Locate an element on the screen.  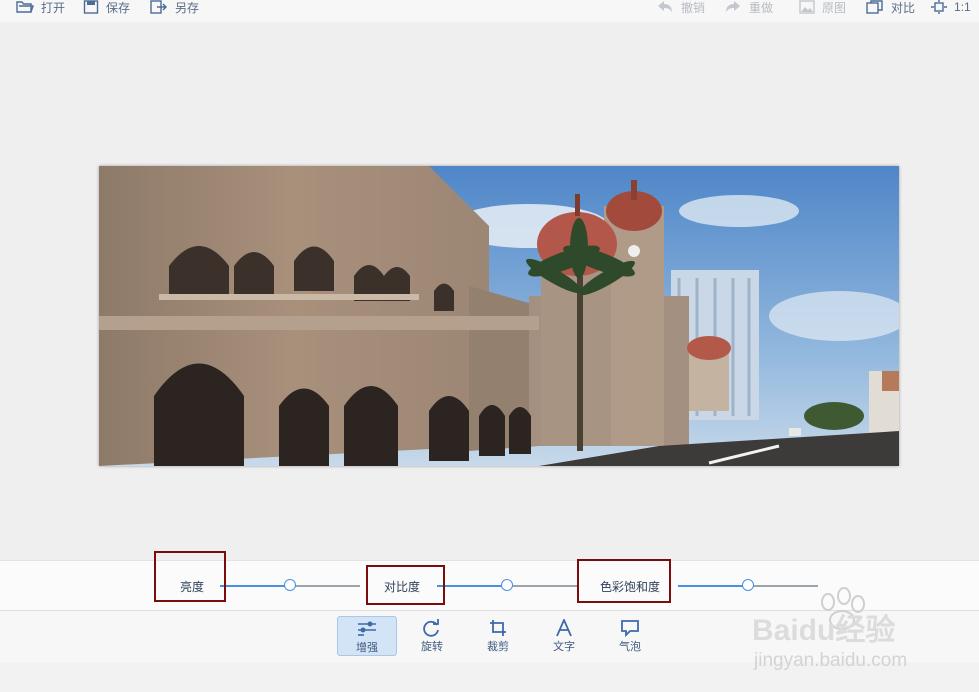
rotate-icon is located at coordinates (431, 628).